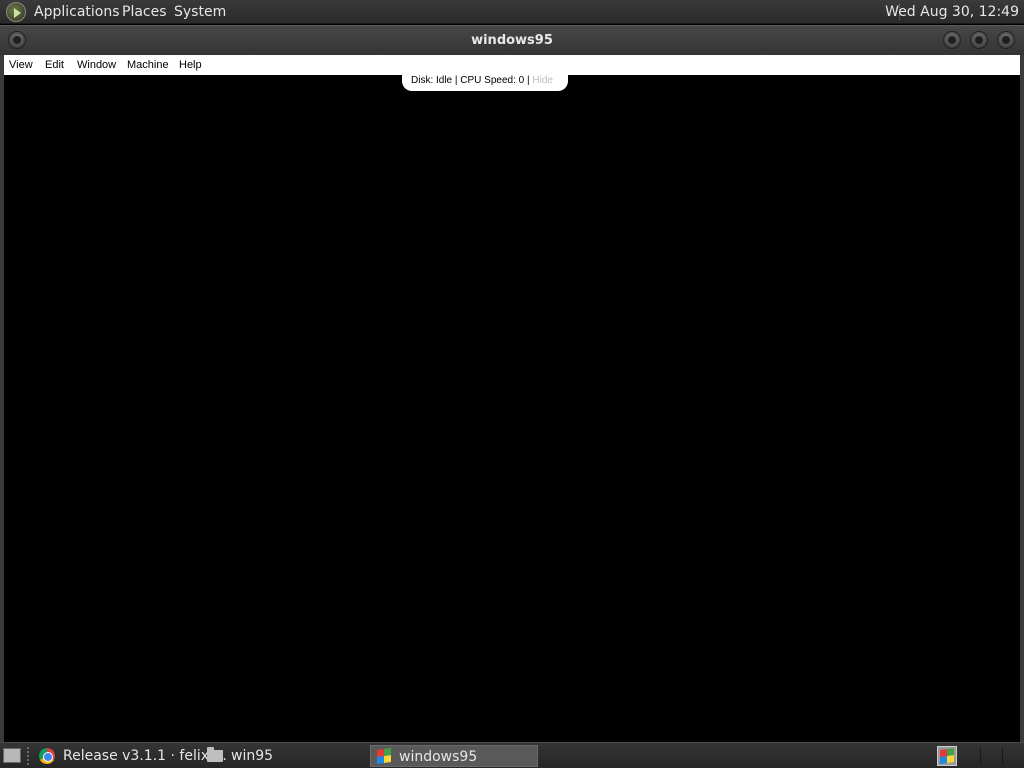 The image size is (1024, 768). Describe the element at coordinates (54, 65) in the screenshot. I see `menu-edit: Edit` at that location.